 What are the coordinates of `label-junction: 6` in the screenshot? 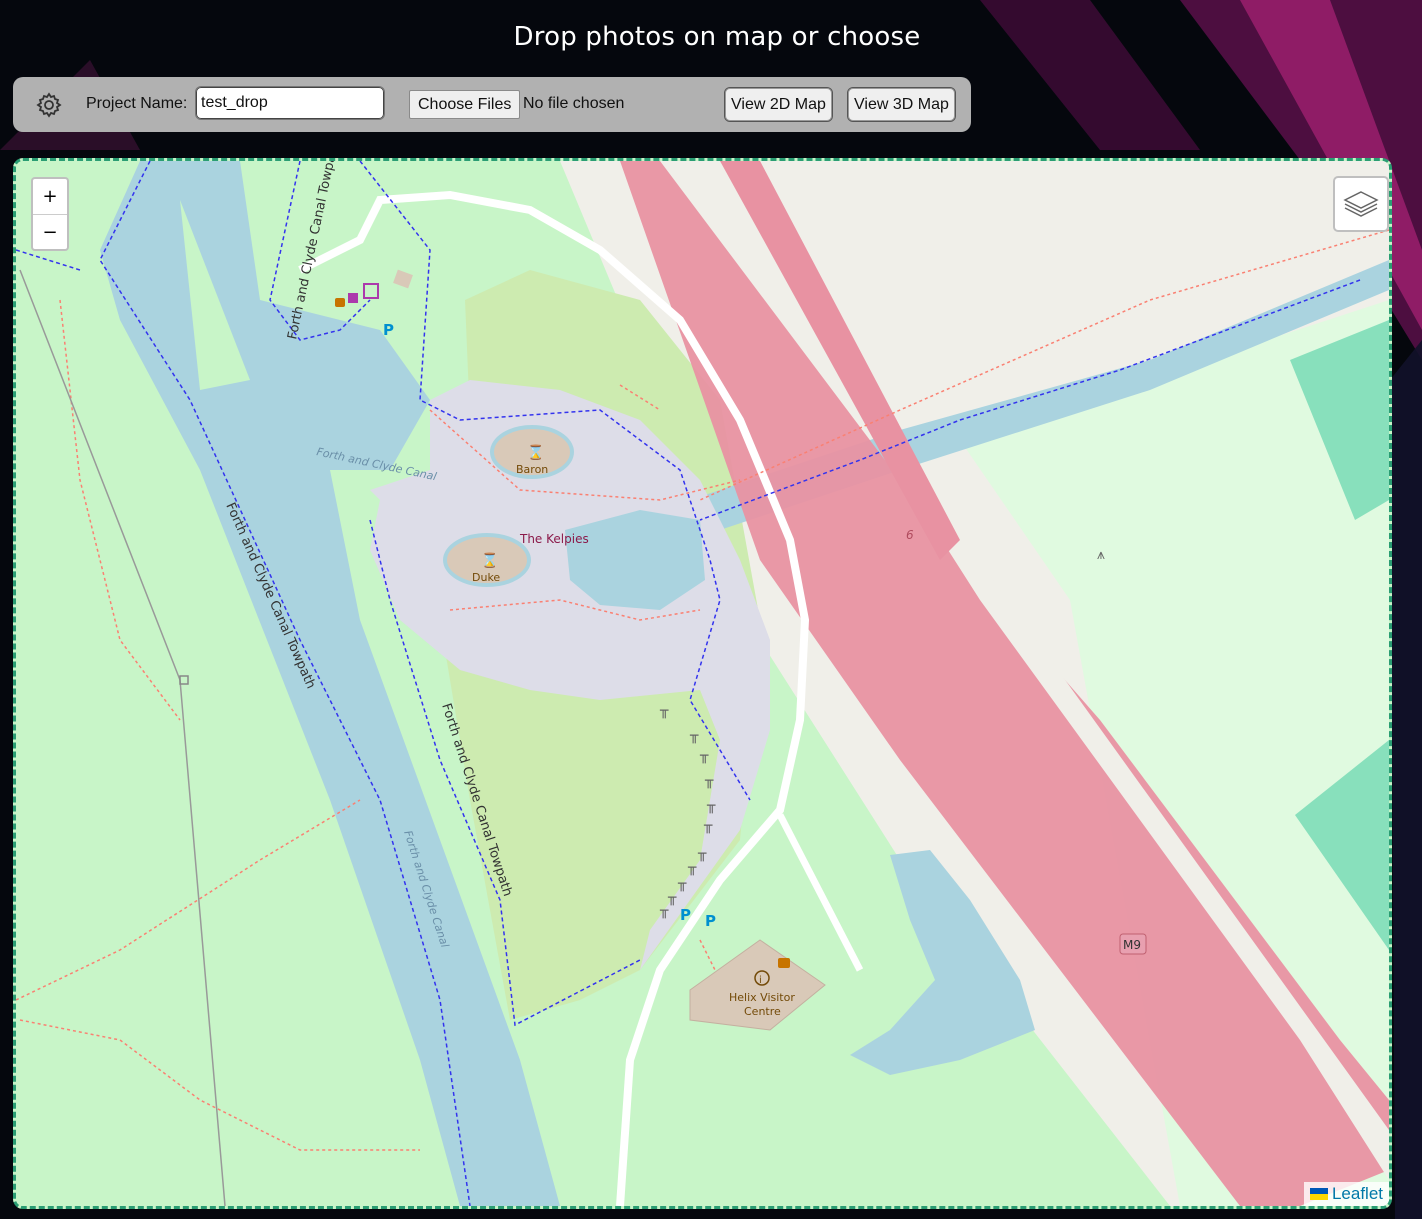 It's located at (910, 535).